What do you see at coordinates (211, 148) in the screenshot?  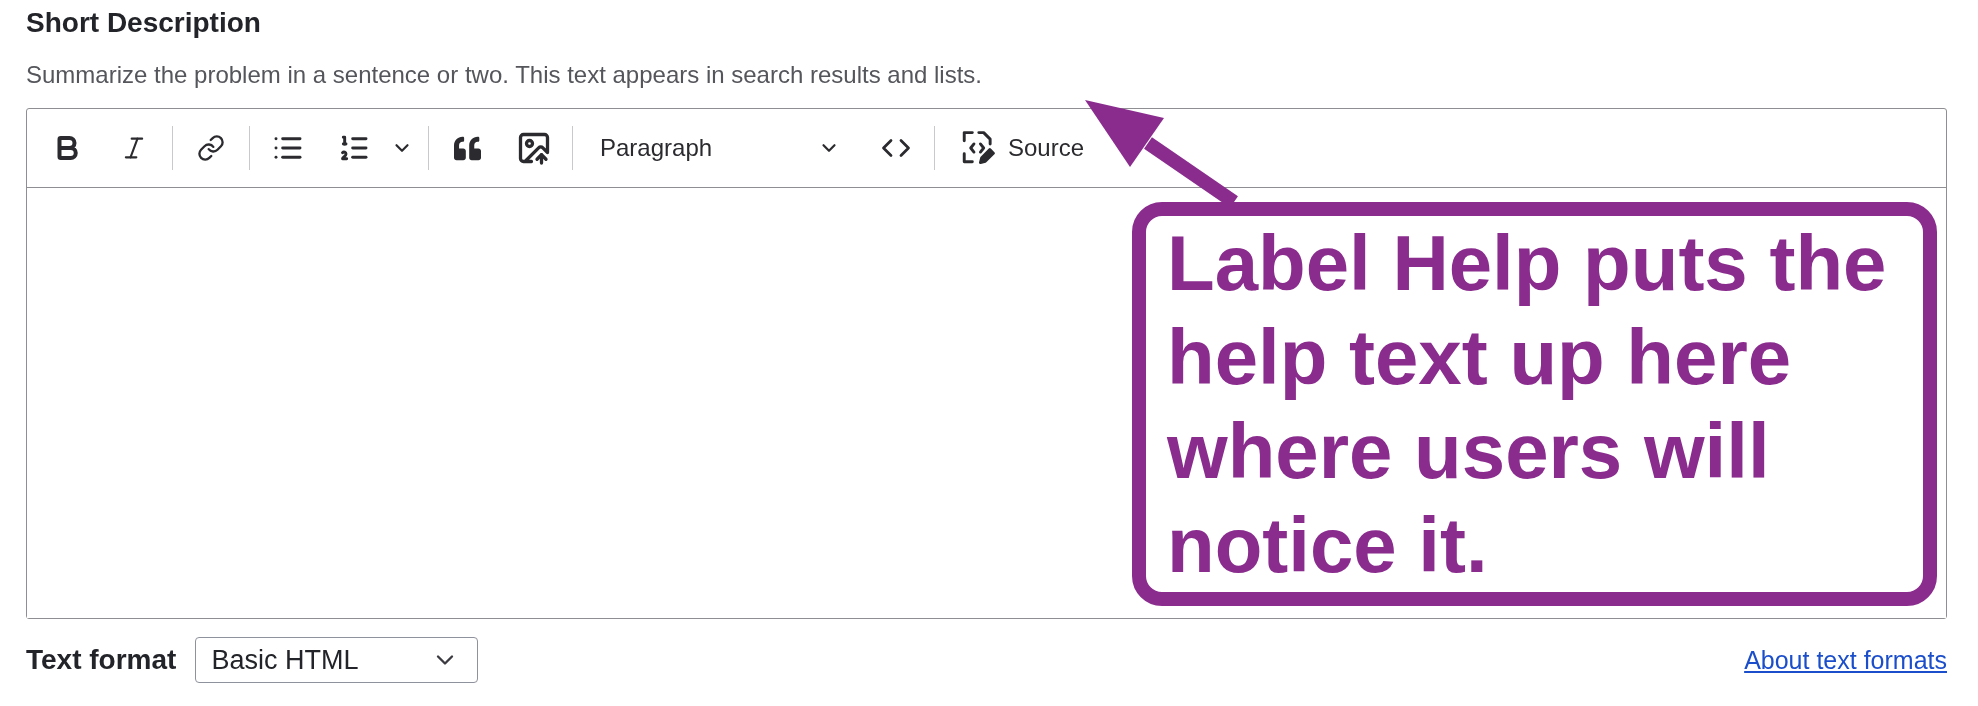 I see `link-icon` at bounding box center [211, 148].